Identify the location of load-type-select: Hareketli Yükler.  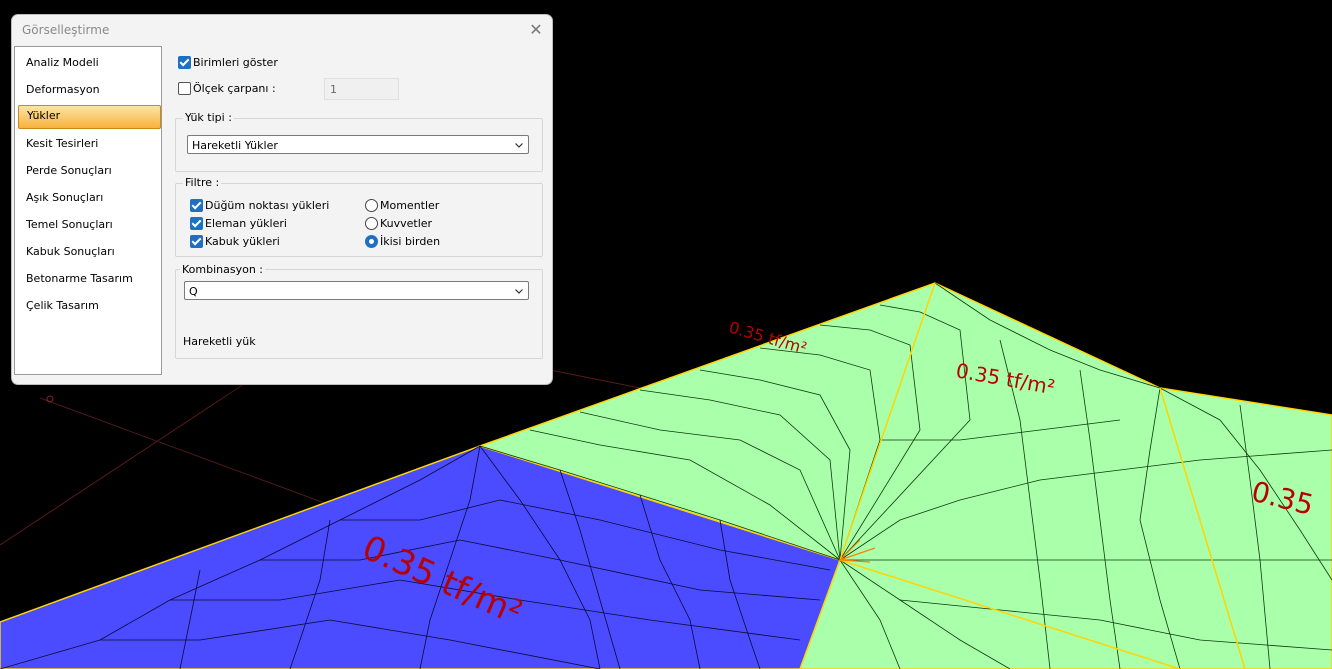
(358, 144).